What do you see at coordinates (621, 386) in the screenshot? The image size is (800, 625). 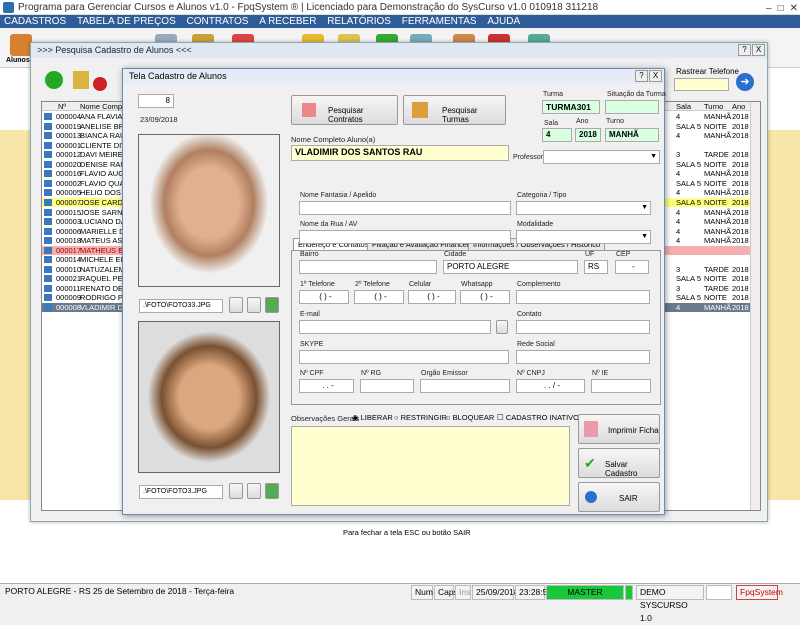 I see `ie-field` at bounding box center [621, 386].